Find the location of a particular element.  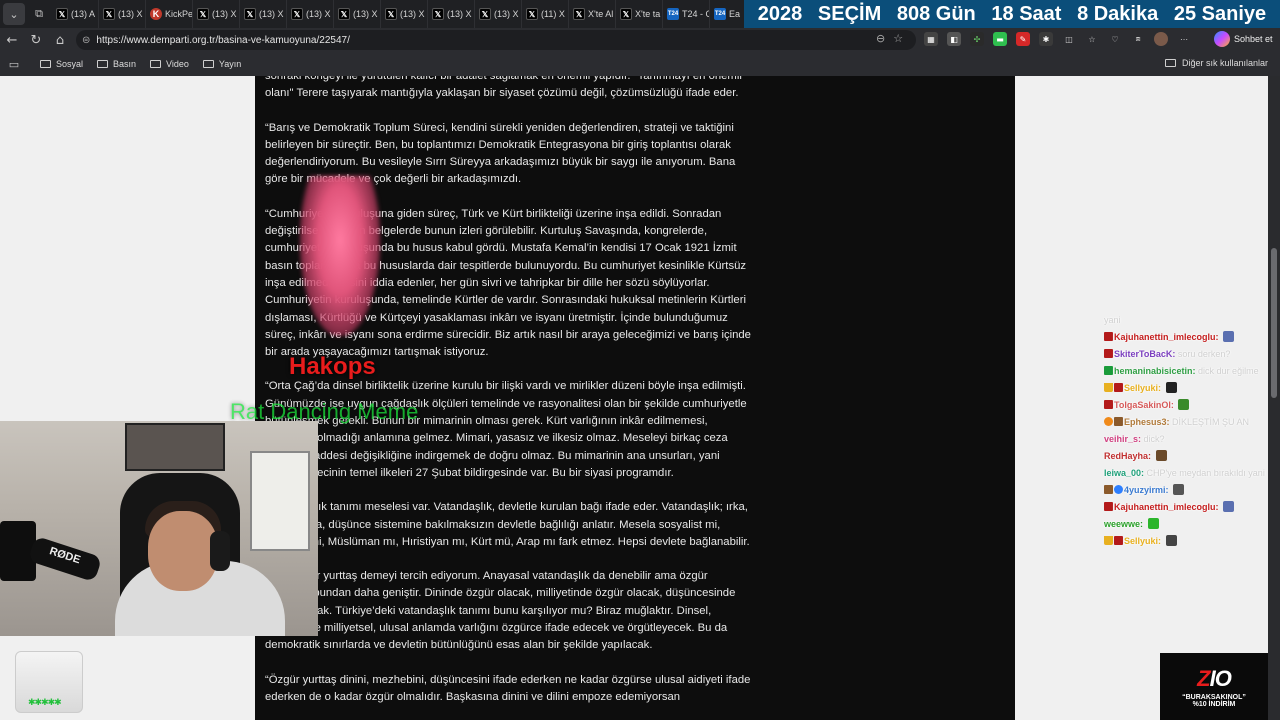

reader-mode-icon: ⊖ is located at coordinates (880, 38).